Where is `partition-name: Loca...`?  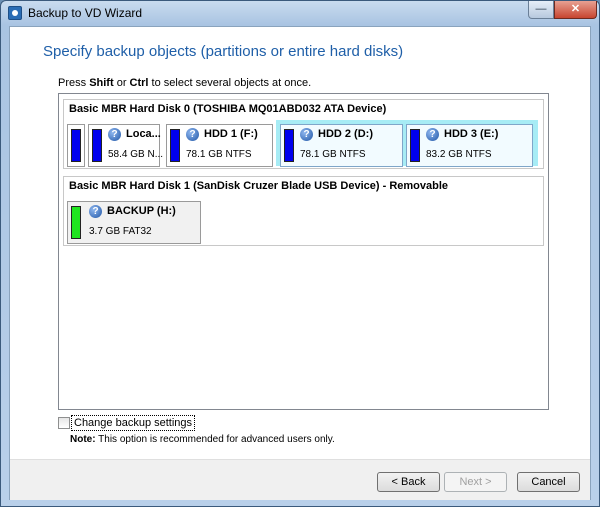 partition-name: Loca... is located at coordinates (143, 134).